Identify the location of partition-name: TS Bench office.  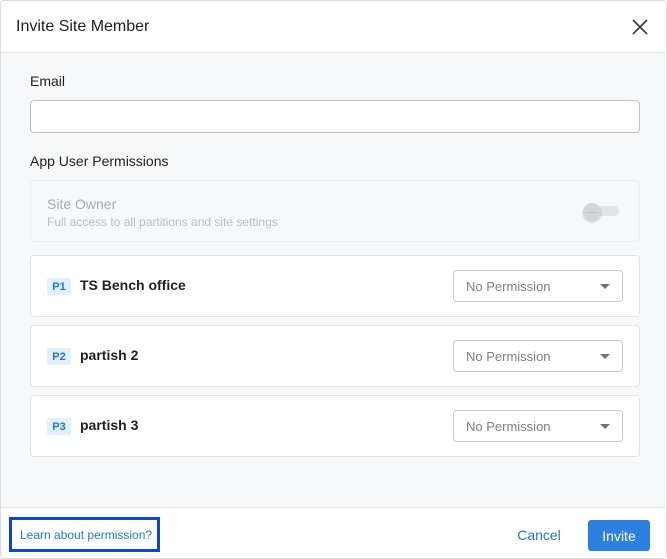
(133, 285).